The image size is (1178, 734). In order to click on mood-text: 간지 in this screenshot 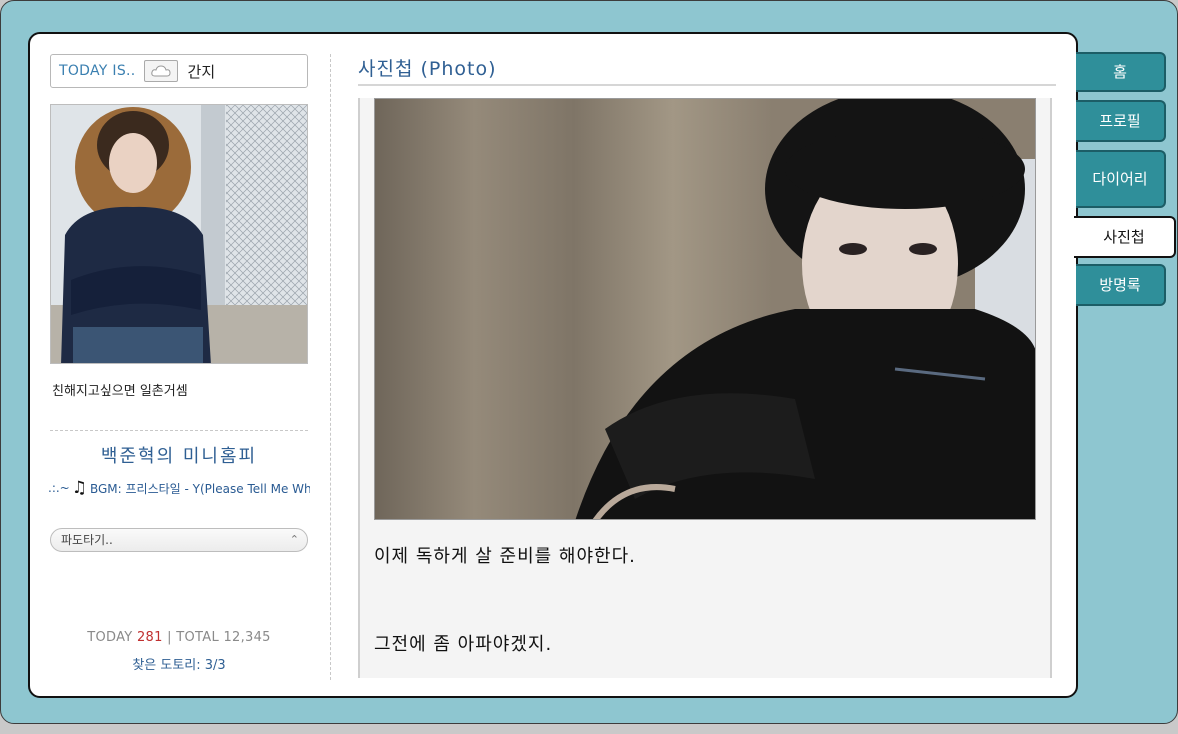, I will do `click(201, 71)`.